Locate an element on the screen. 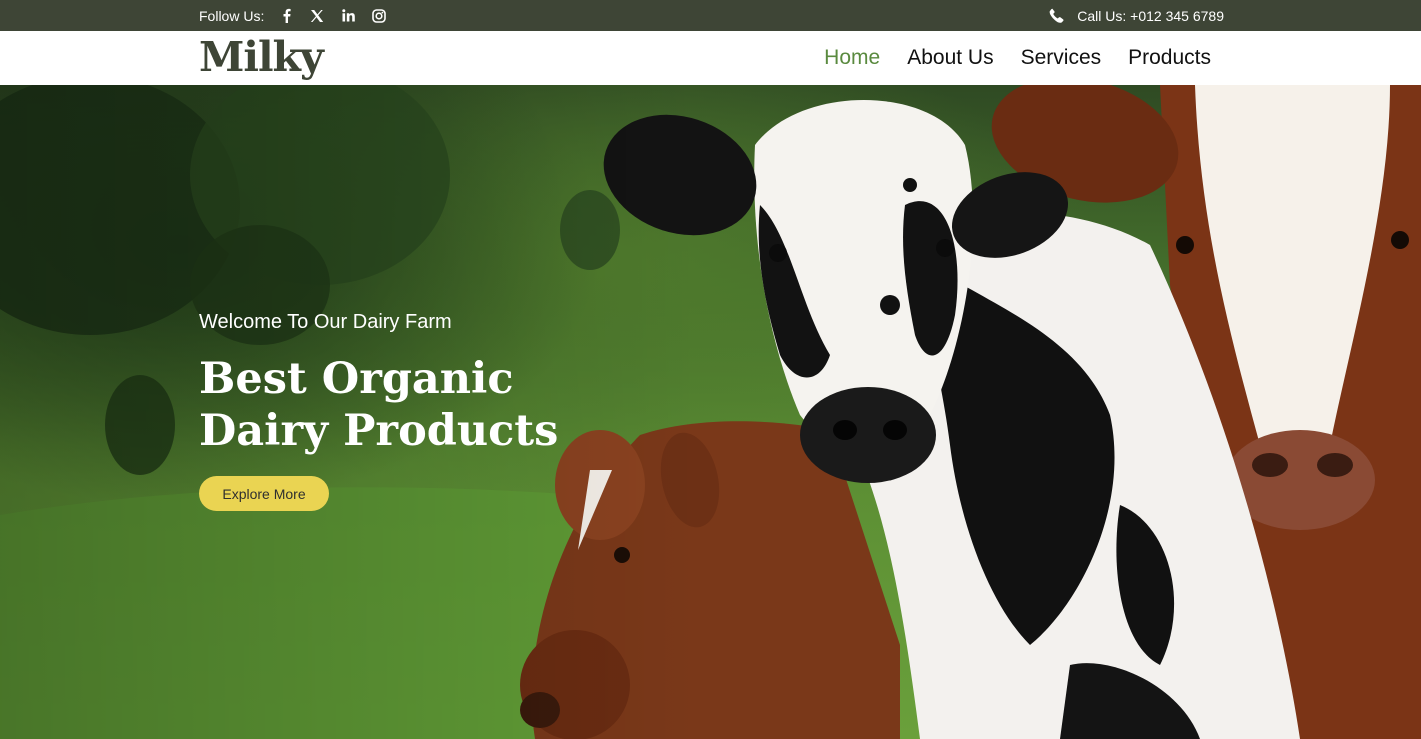 This screenshot has height=739, width=1421. nav-home: Home is located at coordinates (852, 58).